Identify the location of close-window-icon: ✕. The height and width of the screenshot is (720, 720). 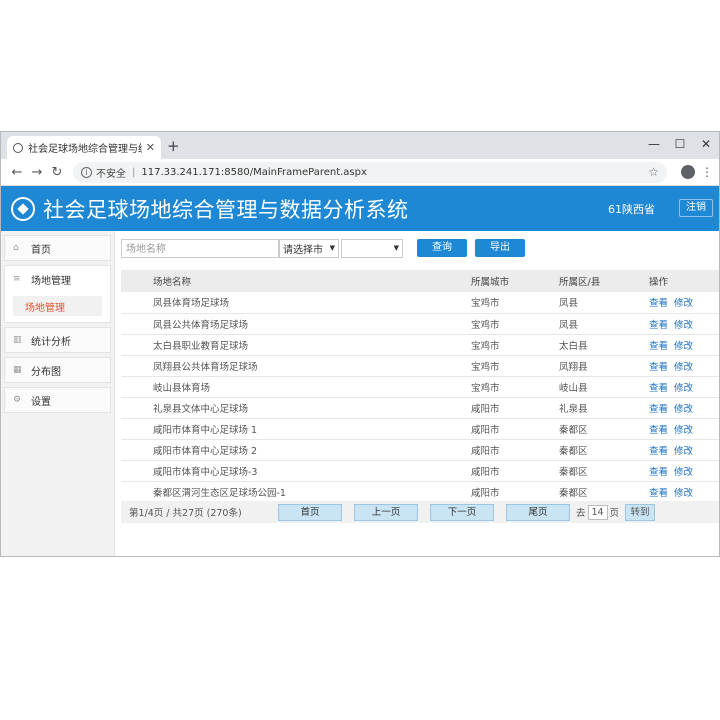
(706, 145).